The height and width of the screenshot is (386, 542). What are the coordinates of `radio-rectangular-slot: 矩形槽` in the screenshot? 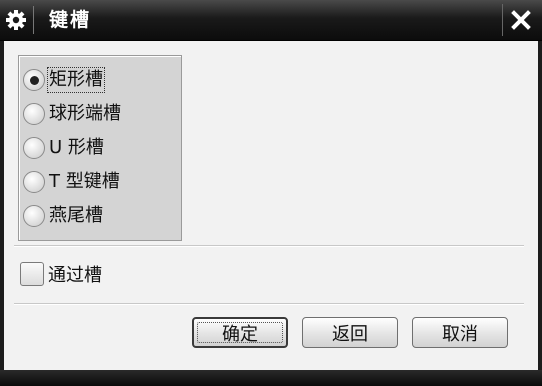 It's located at (99, 80).